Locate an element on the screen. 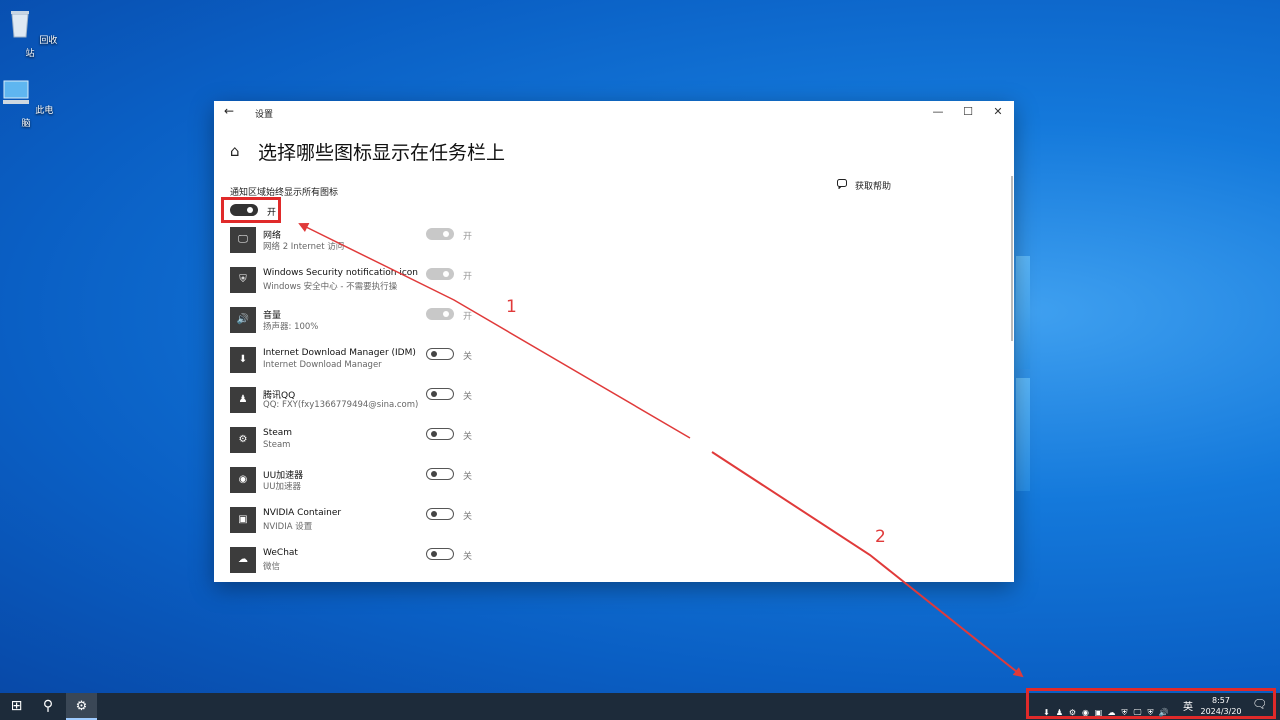 The height and width of the screenshot is (720, 1280). close-button: ✕ is located at coordinates (998, 112).